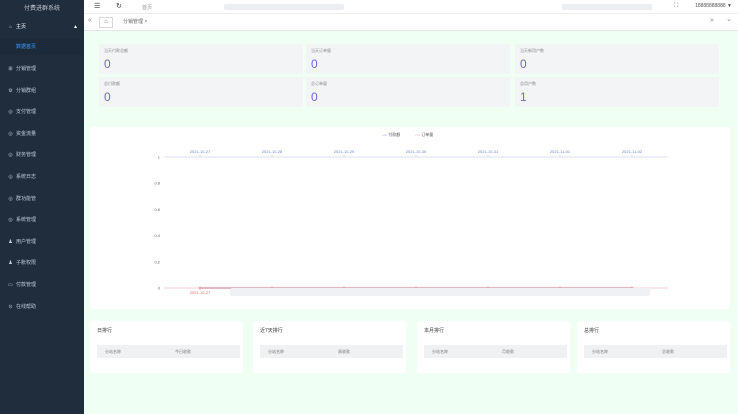 The image size is (738, 414). I want to click on top-x-tick-label: 2021-10-31, so click(488, 151).